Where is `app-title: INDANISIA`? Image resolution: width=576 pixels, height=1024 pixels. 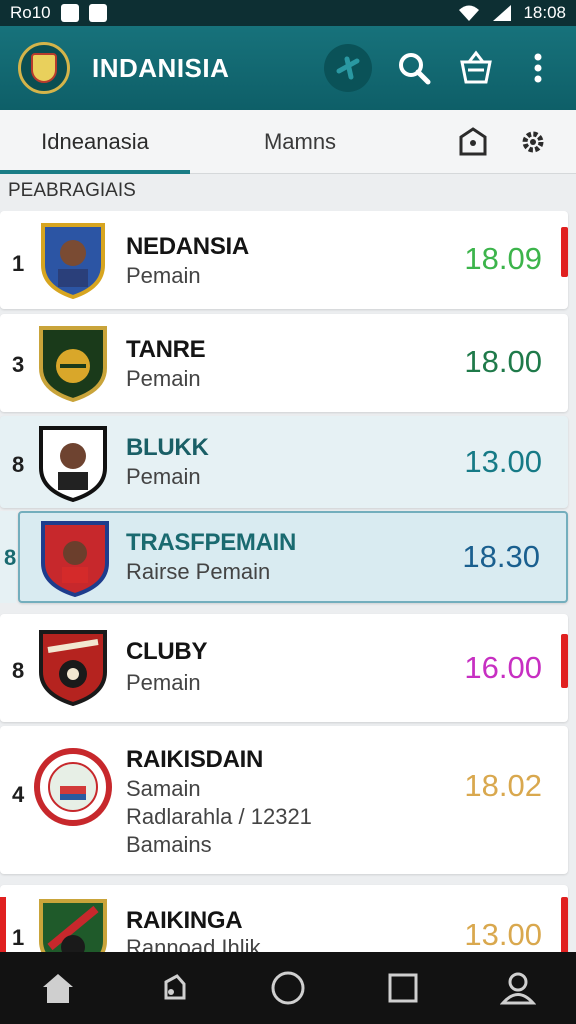
app-title: INDANISIA is located at coordinates (161, 67).